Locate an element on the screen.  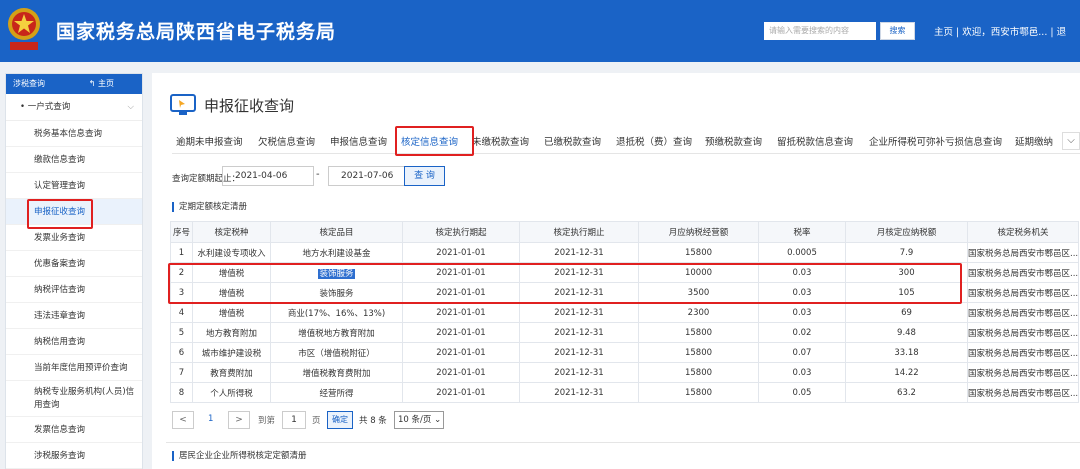
top-links: 主页 | 欢迎，西安市鄠邑... | 退 is located at coordinates (1000, 31).